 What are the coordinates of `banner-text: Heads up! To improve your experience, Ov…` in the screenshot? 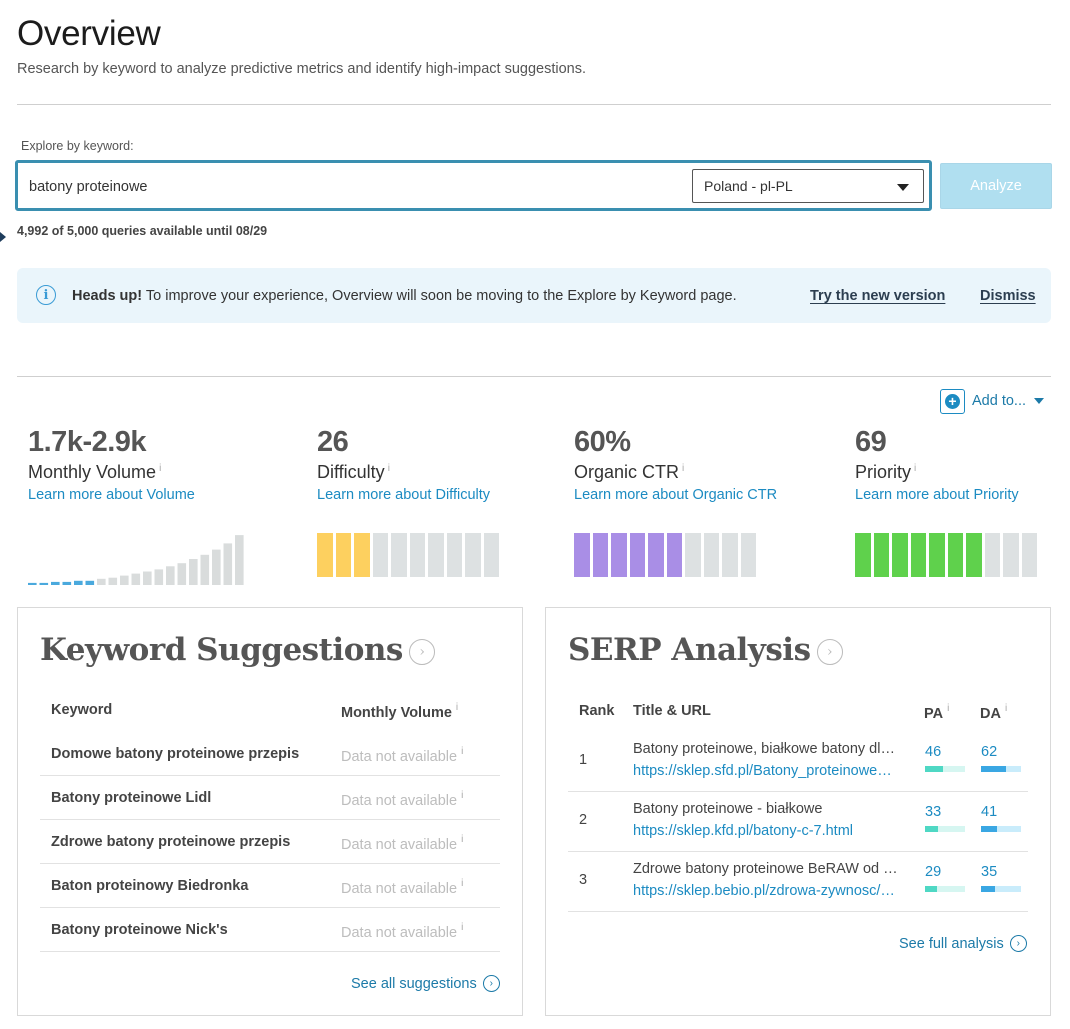 It's located at (404, 296).